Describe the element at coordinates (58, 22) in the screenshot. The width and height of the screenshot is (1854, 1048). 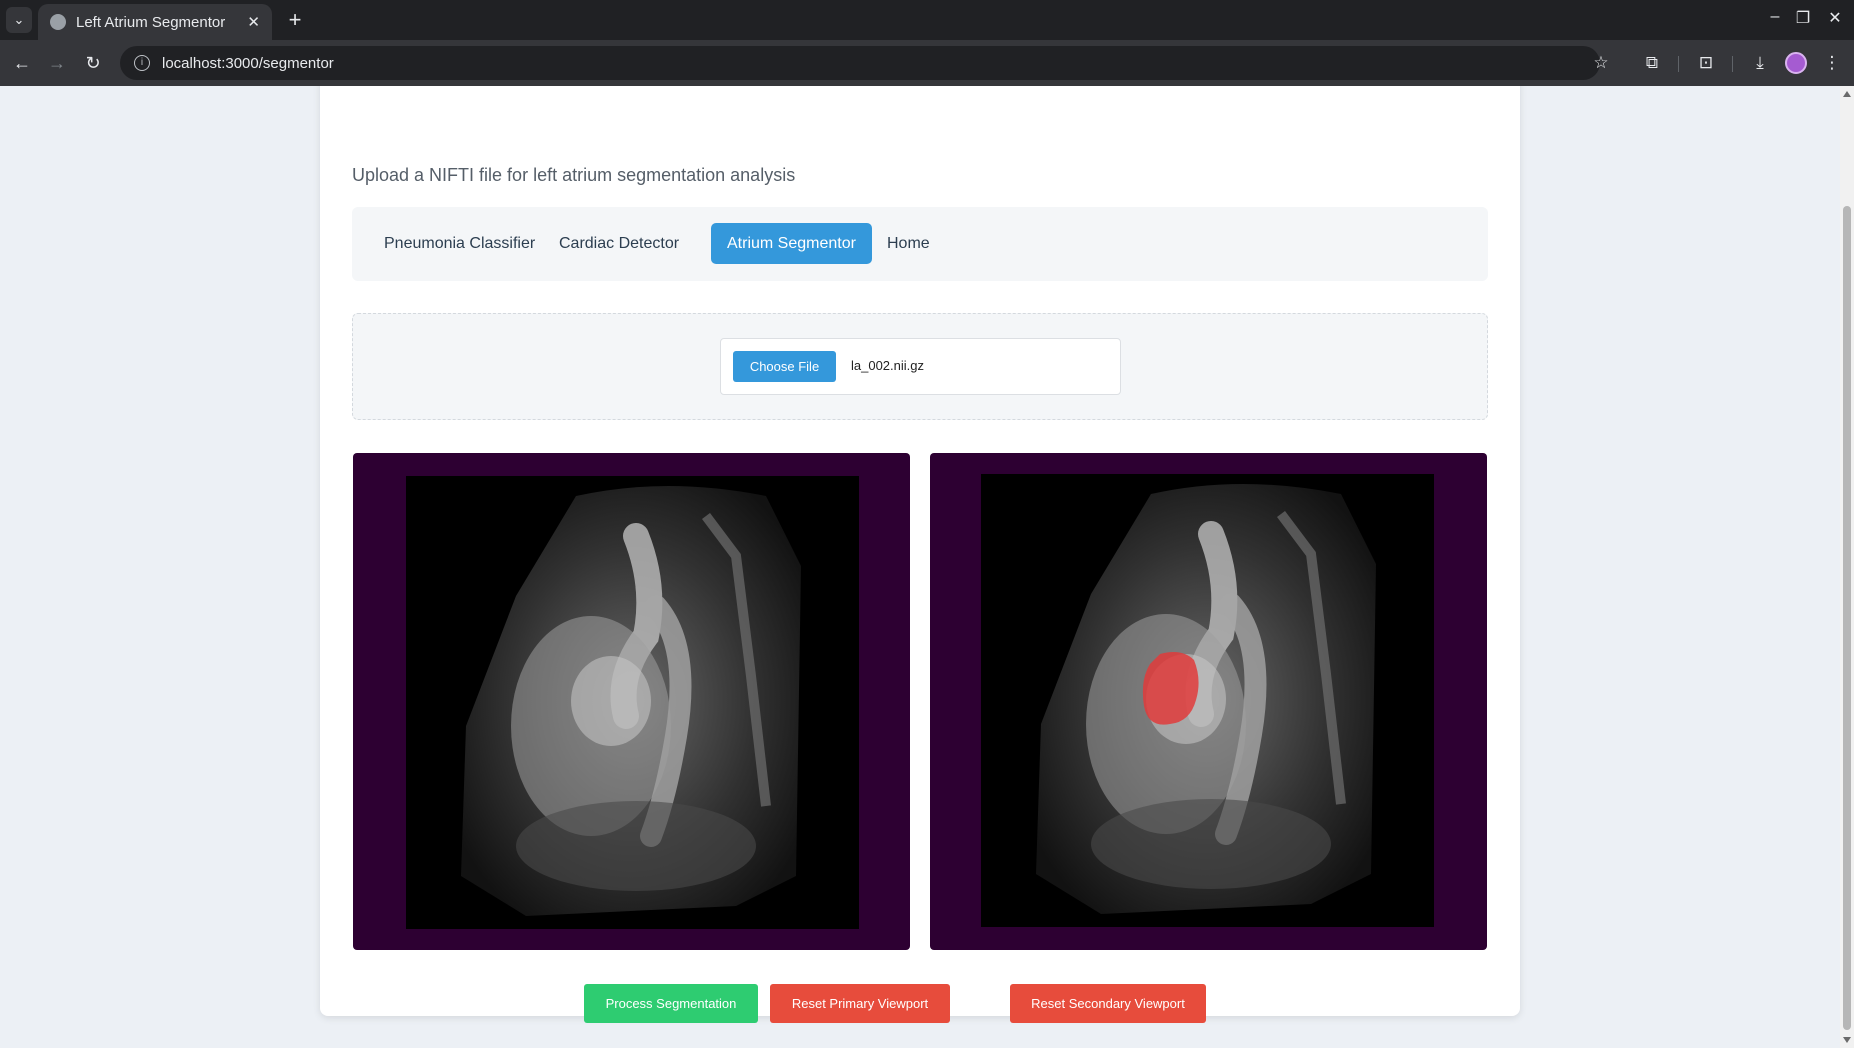
I see `globe-icon` at that location.